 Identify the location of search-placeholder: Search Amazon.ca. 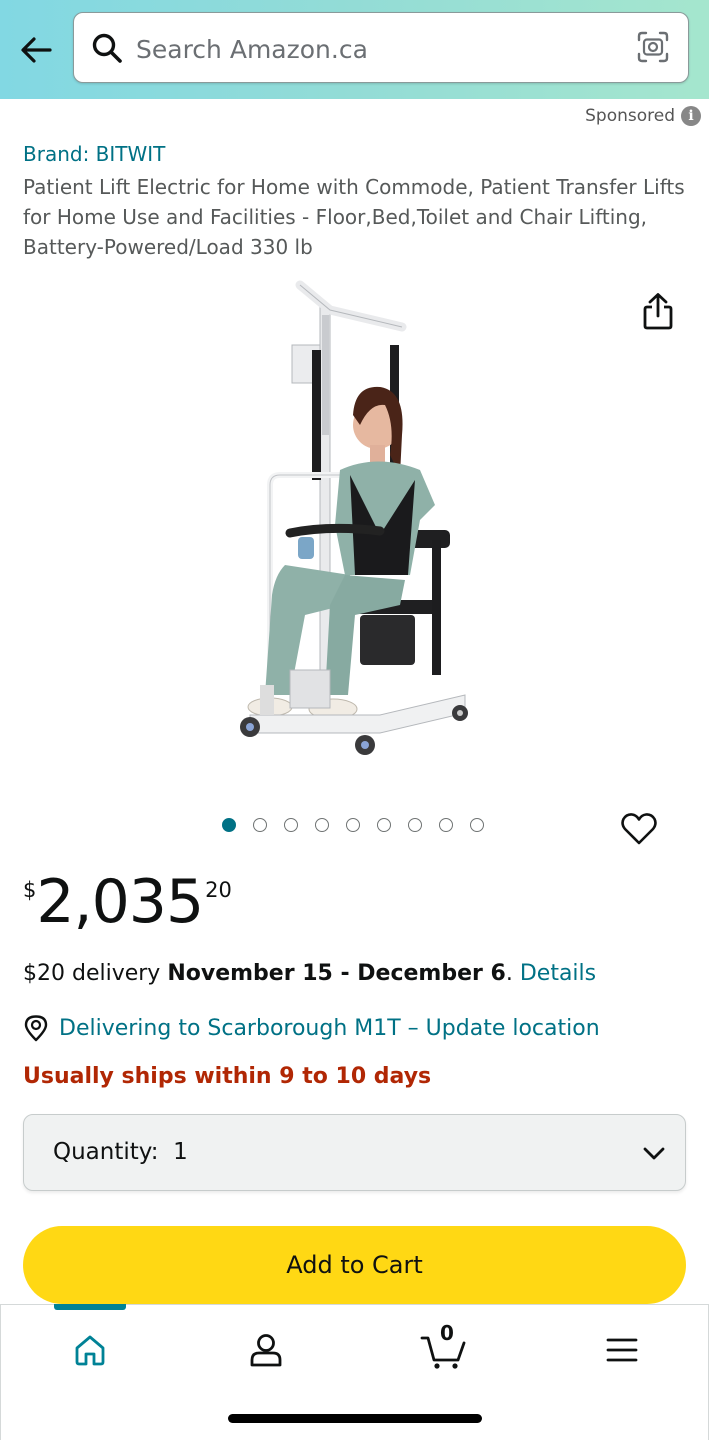
(252, 49).